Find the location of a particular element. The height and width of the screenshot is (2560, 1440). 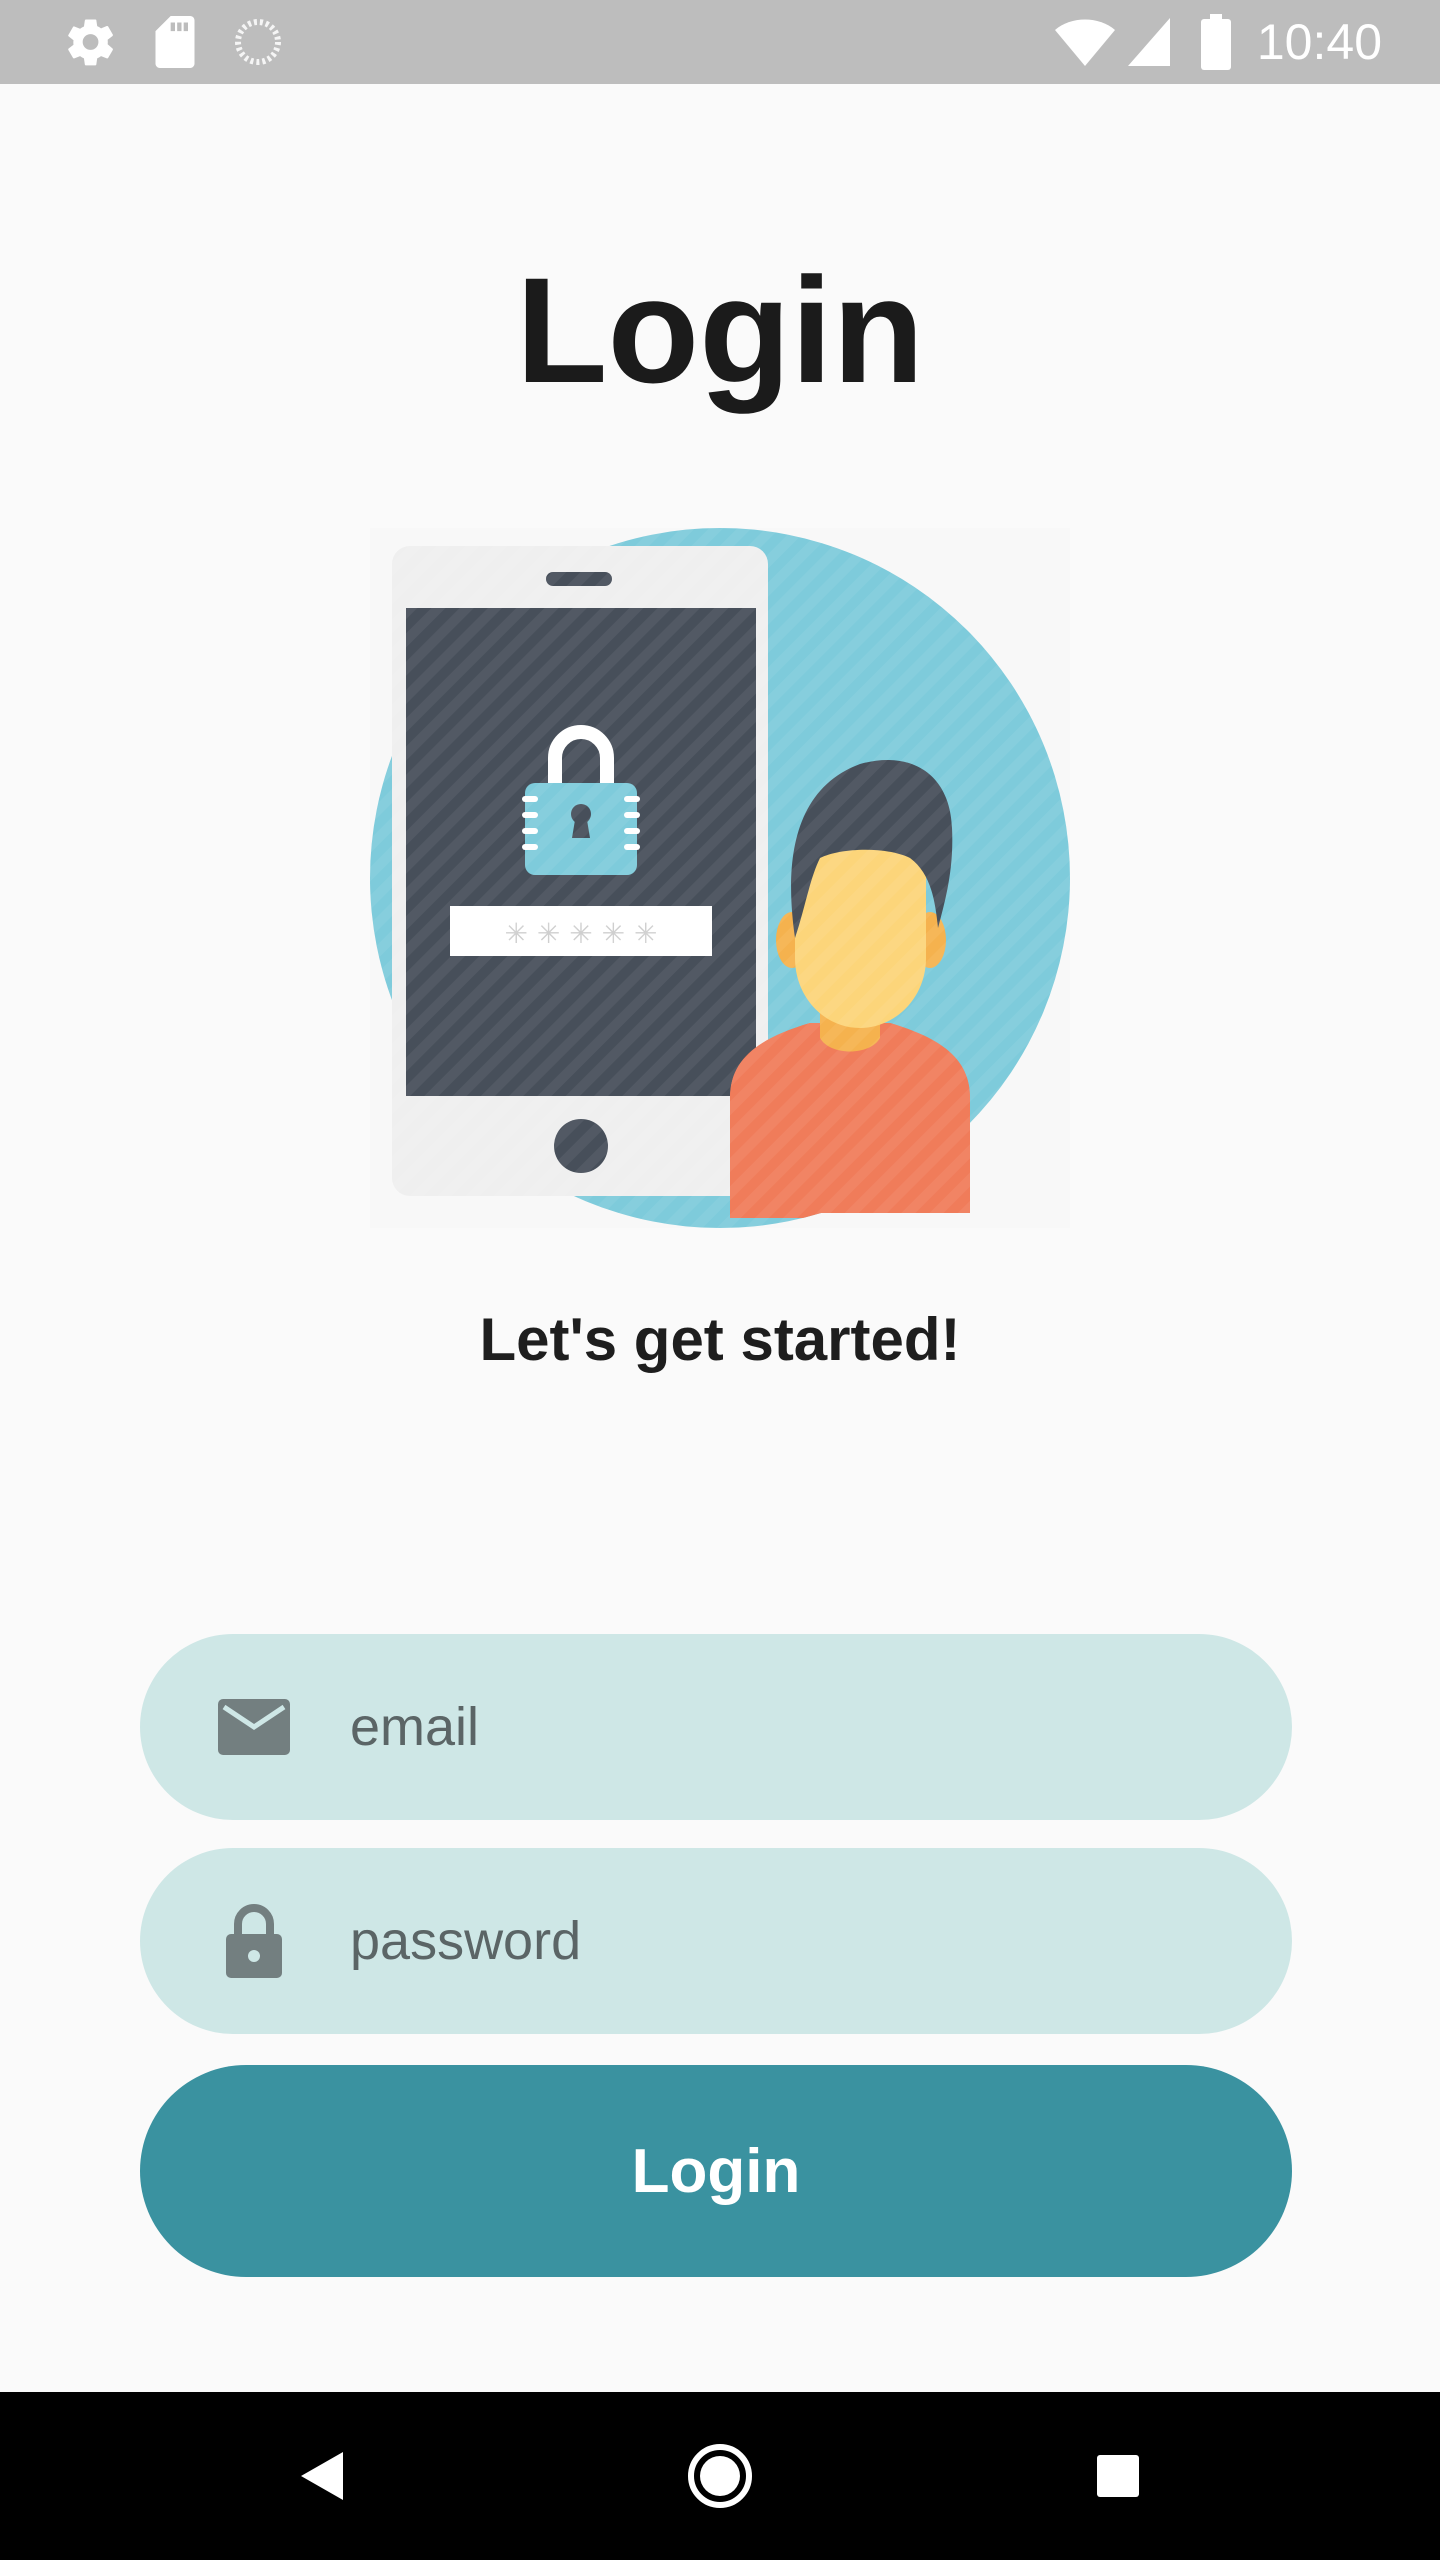

email-field is located at coordinates (790, 1727).